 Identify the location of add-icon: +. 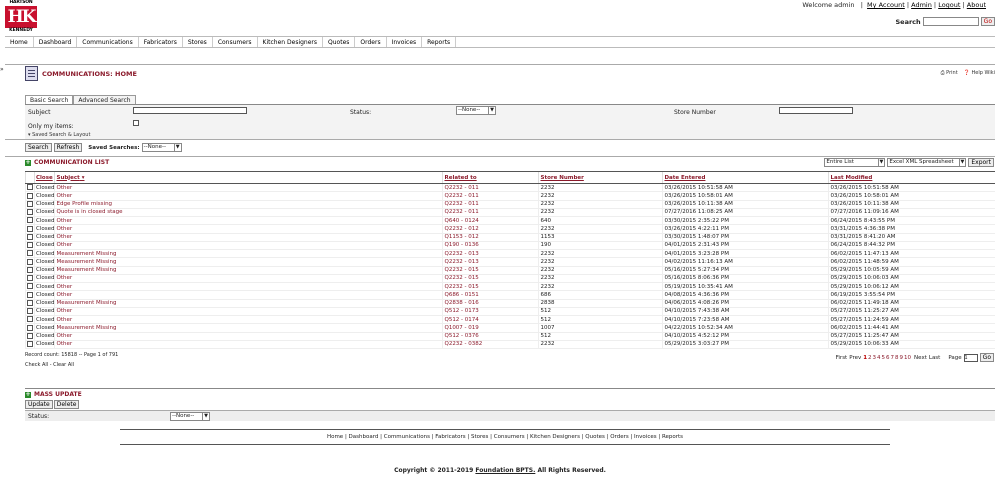
(28, 162).